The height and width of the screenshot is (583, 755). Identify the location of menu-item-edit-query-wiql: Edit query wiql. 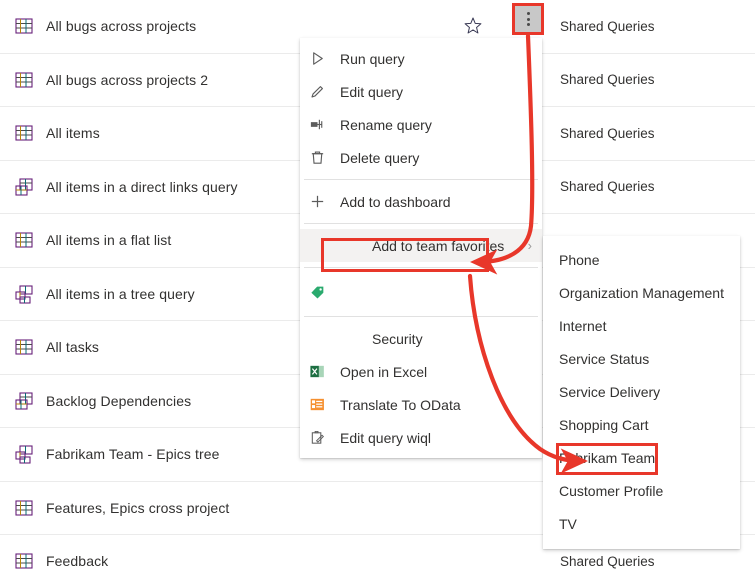
(421, 437).